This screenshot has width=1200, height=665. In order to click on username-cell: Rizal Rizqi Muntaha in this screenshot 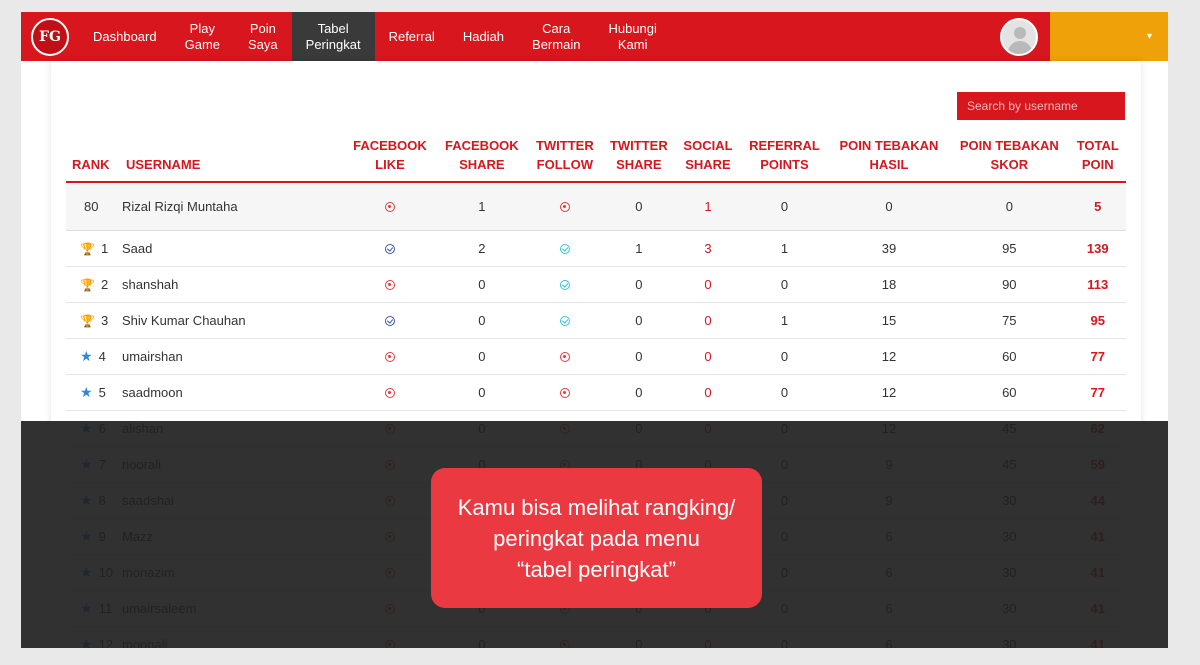, I will do `click(233, 206)`.